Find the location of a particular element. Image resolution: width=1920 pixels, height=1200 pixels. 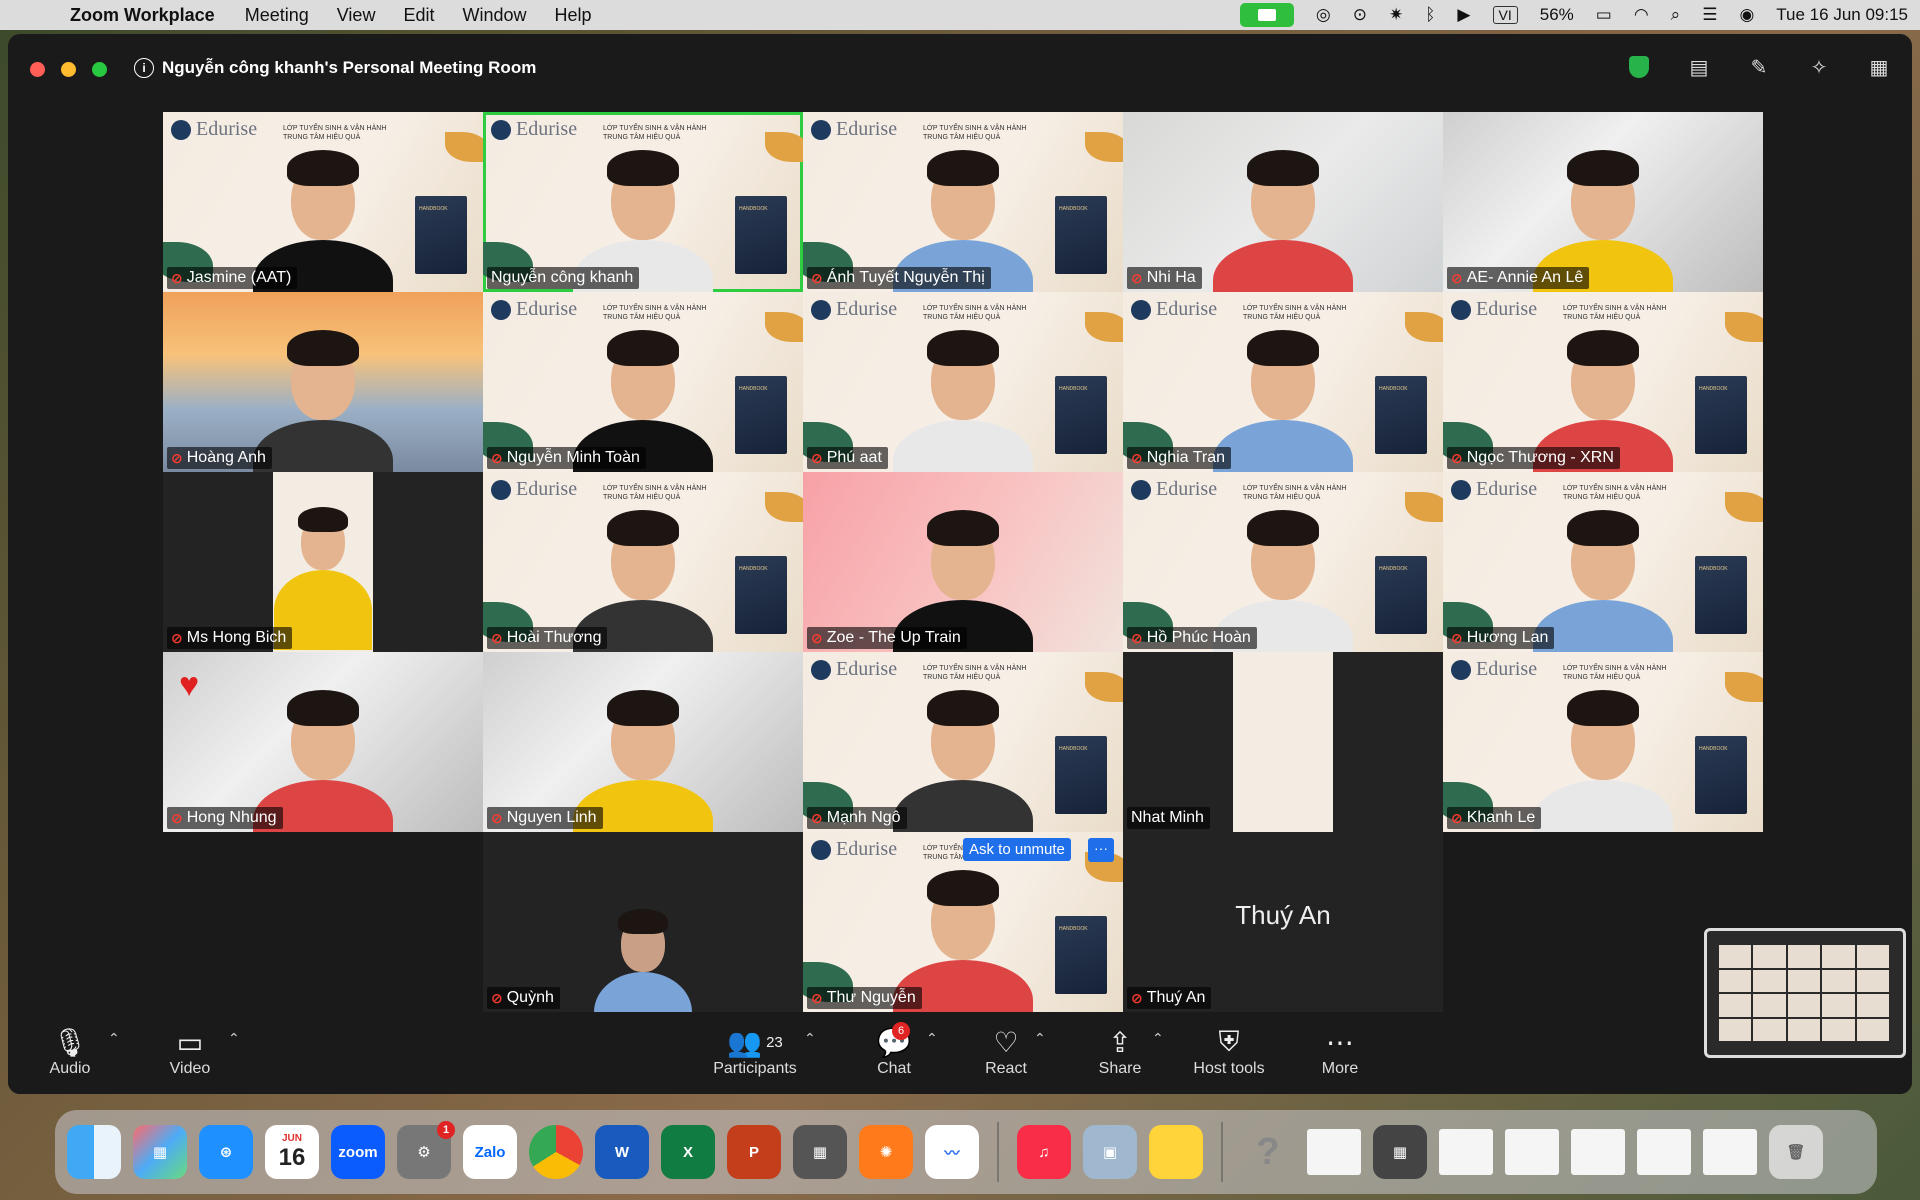

video-options-caret: ⌃ is located at coordinates (234, 1038).